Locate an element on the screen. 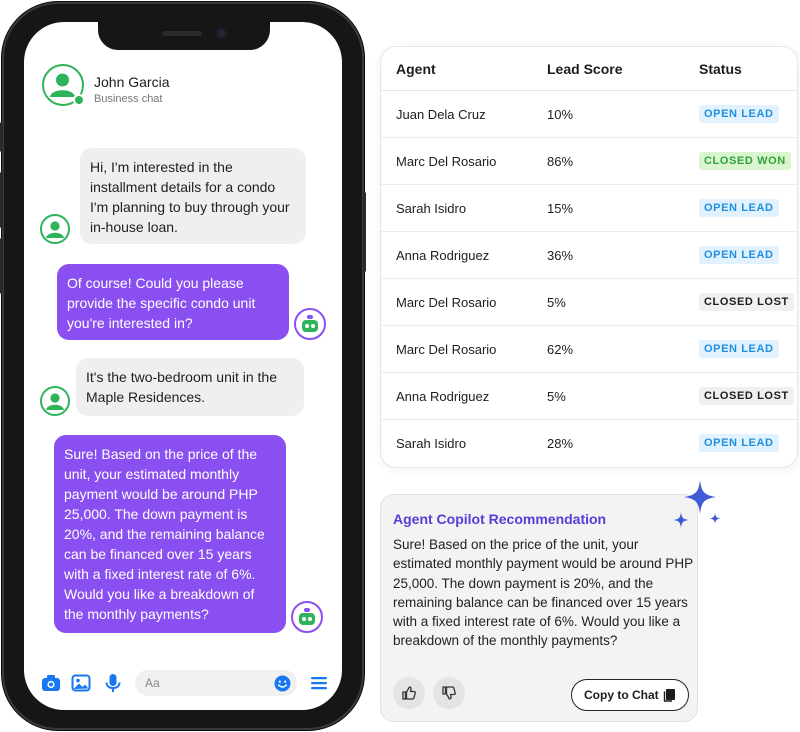 The width and height of the screenshot is (800, 732). table-row: Sarah Isidro 15% OPEN LEAD is located at coordinates (589, 208).